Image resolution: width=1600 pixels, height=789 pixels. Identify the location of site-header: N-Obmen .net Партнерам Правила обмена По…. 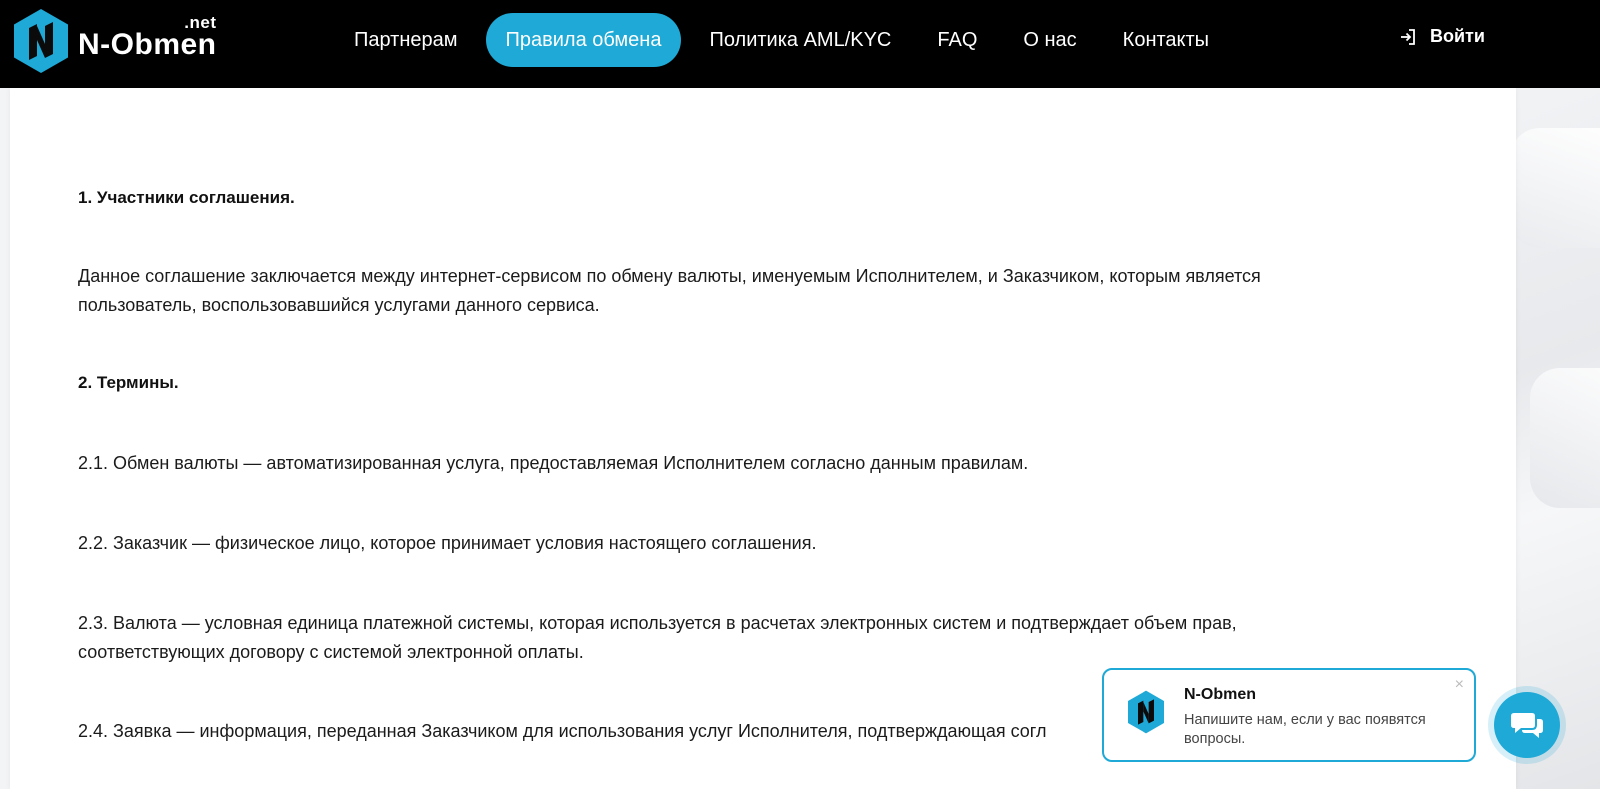
(800, 44).